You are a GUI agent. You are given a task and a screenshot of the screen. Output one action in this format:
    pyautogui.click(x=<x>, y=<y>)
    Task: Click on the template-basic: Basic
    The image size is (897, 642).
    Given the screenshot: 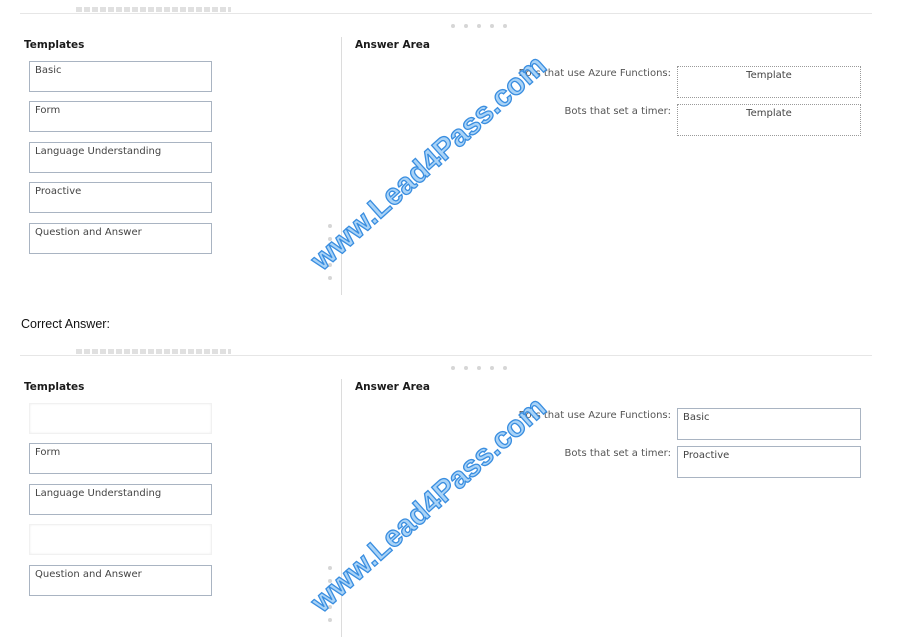 What is the action you would take?
    pyautogui.click(x=120, y=76)
    